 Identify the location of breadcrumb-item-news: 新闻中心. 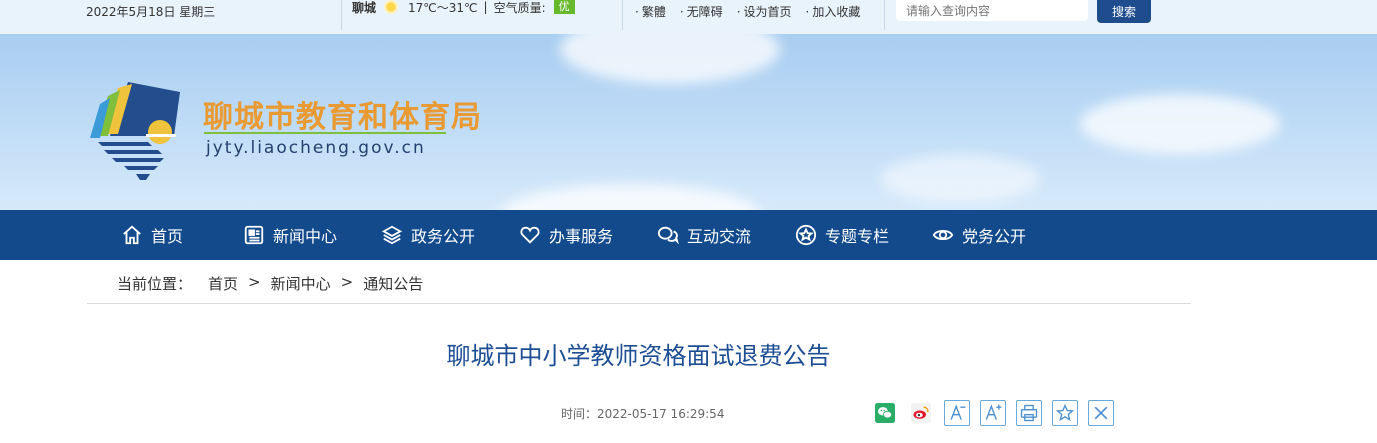
(301, 283).